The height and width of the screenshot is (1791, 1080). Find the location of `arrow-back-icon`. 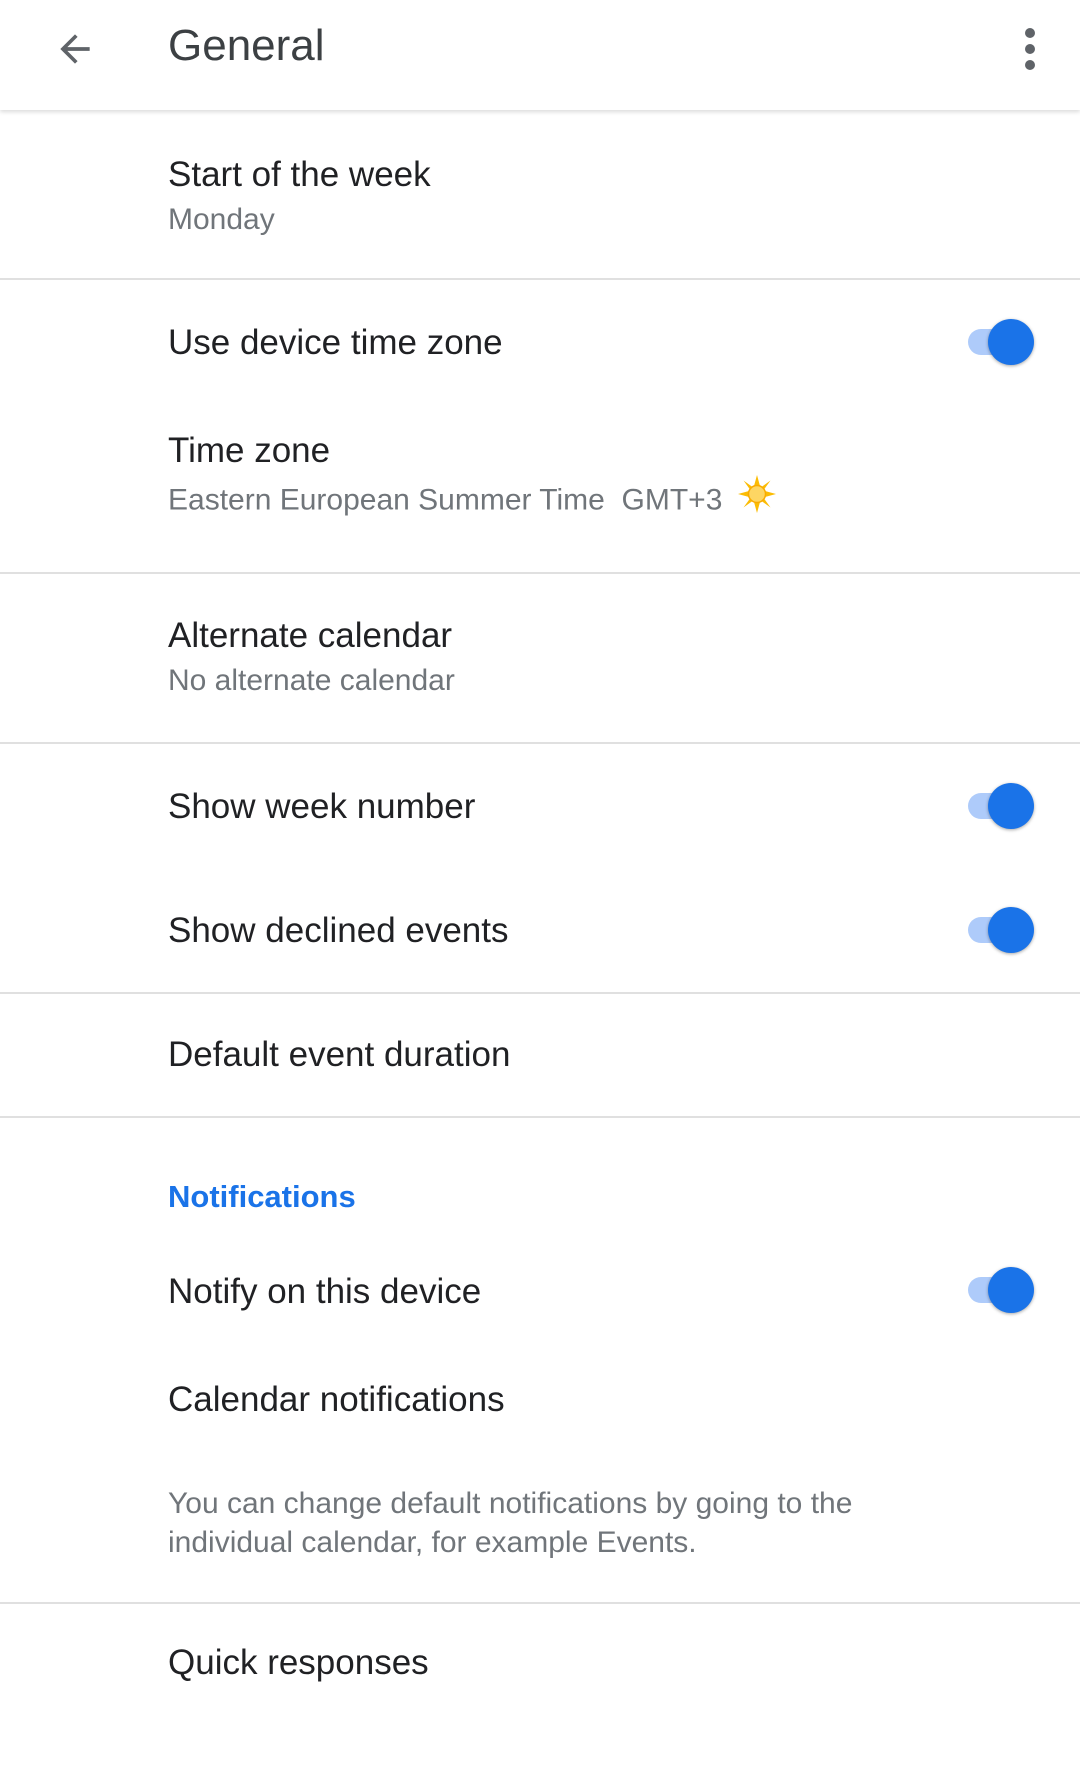

arrow-back-icon is located at coordinates (75, 49).